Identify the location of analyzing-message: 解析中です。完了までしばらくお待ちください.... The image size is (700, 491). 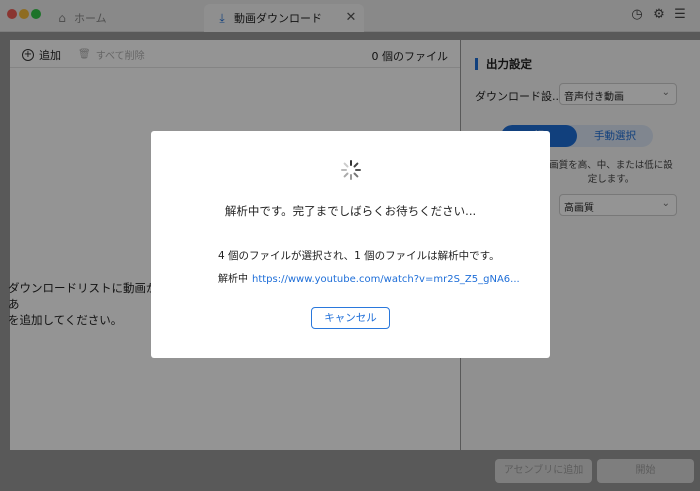
(350, 211).